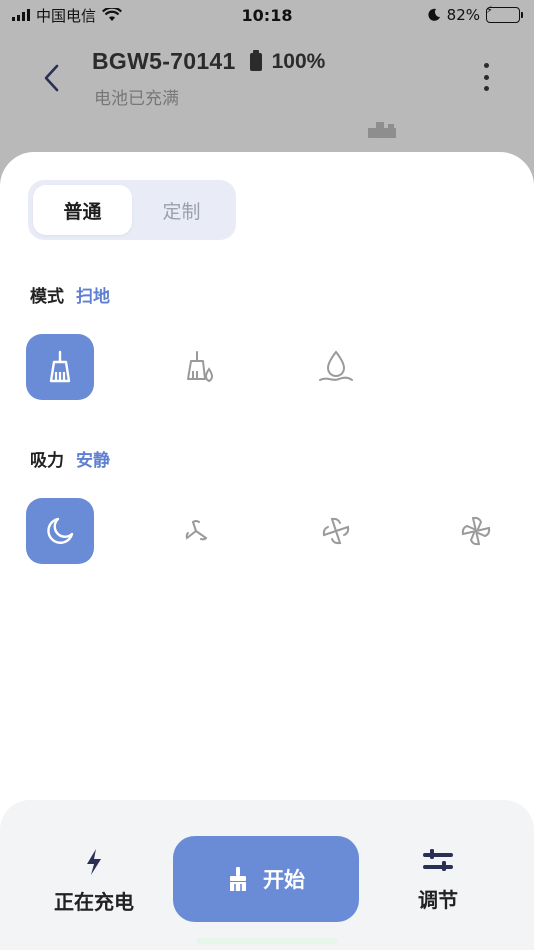 Image resolution: width=534 pixels, height=950 pixels. Describe the element at coordinates (181, 210) in the screenshot. I see `tab-custom: 定制` at that location.